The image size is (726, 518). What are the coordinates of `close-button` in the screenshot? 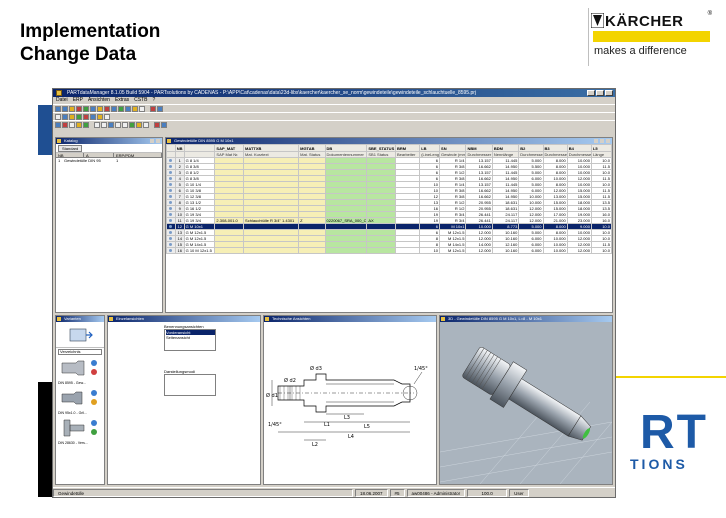 It's located at (609, 93).